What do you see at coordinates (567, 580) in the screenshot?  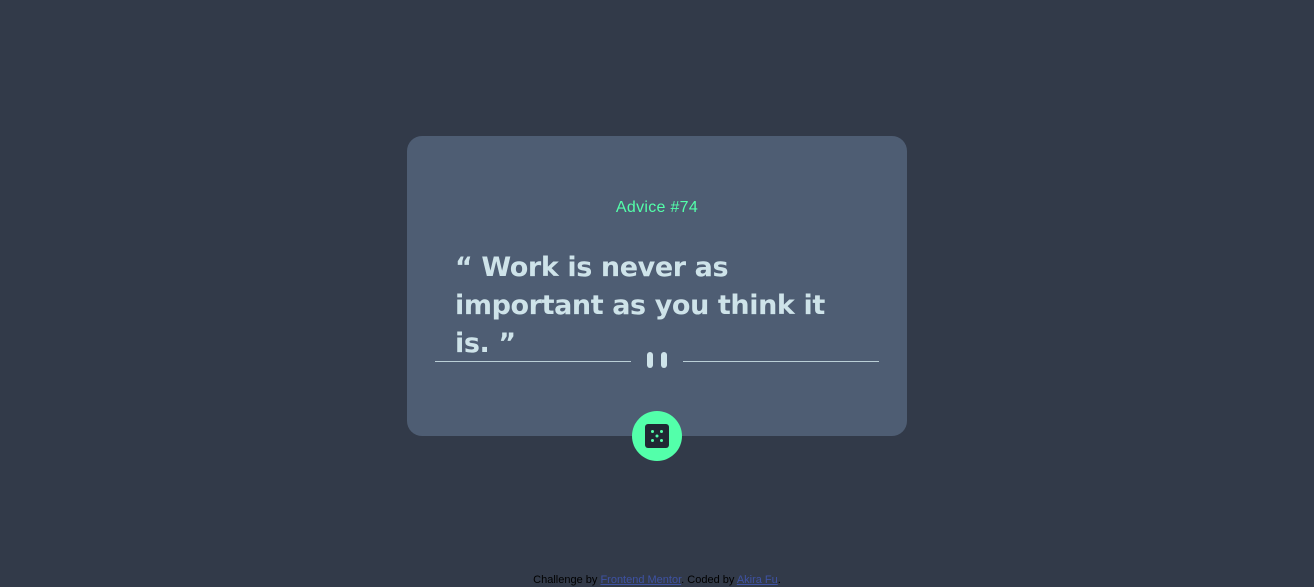 I see `attribution-challenge-text: Challenge by` at bounding box center [567, 580].